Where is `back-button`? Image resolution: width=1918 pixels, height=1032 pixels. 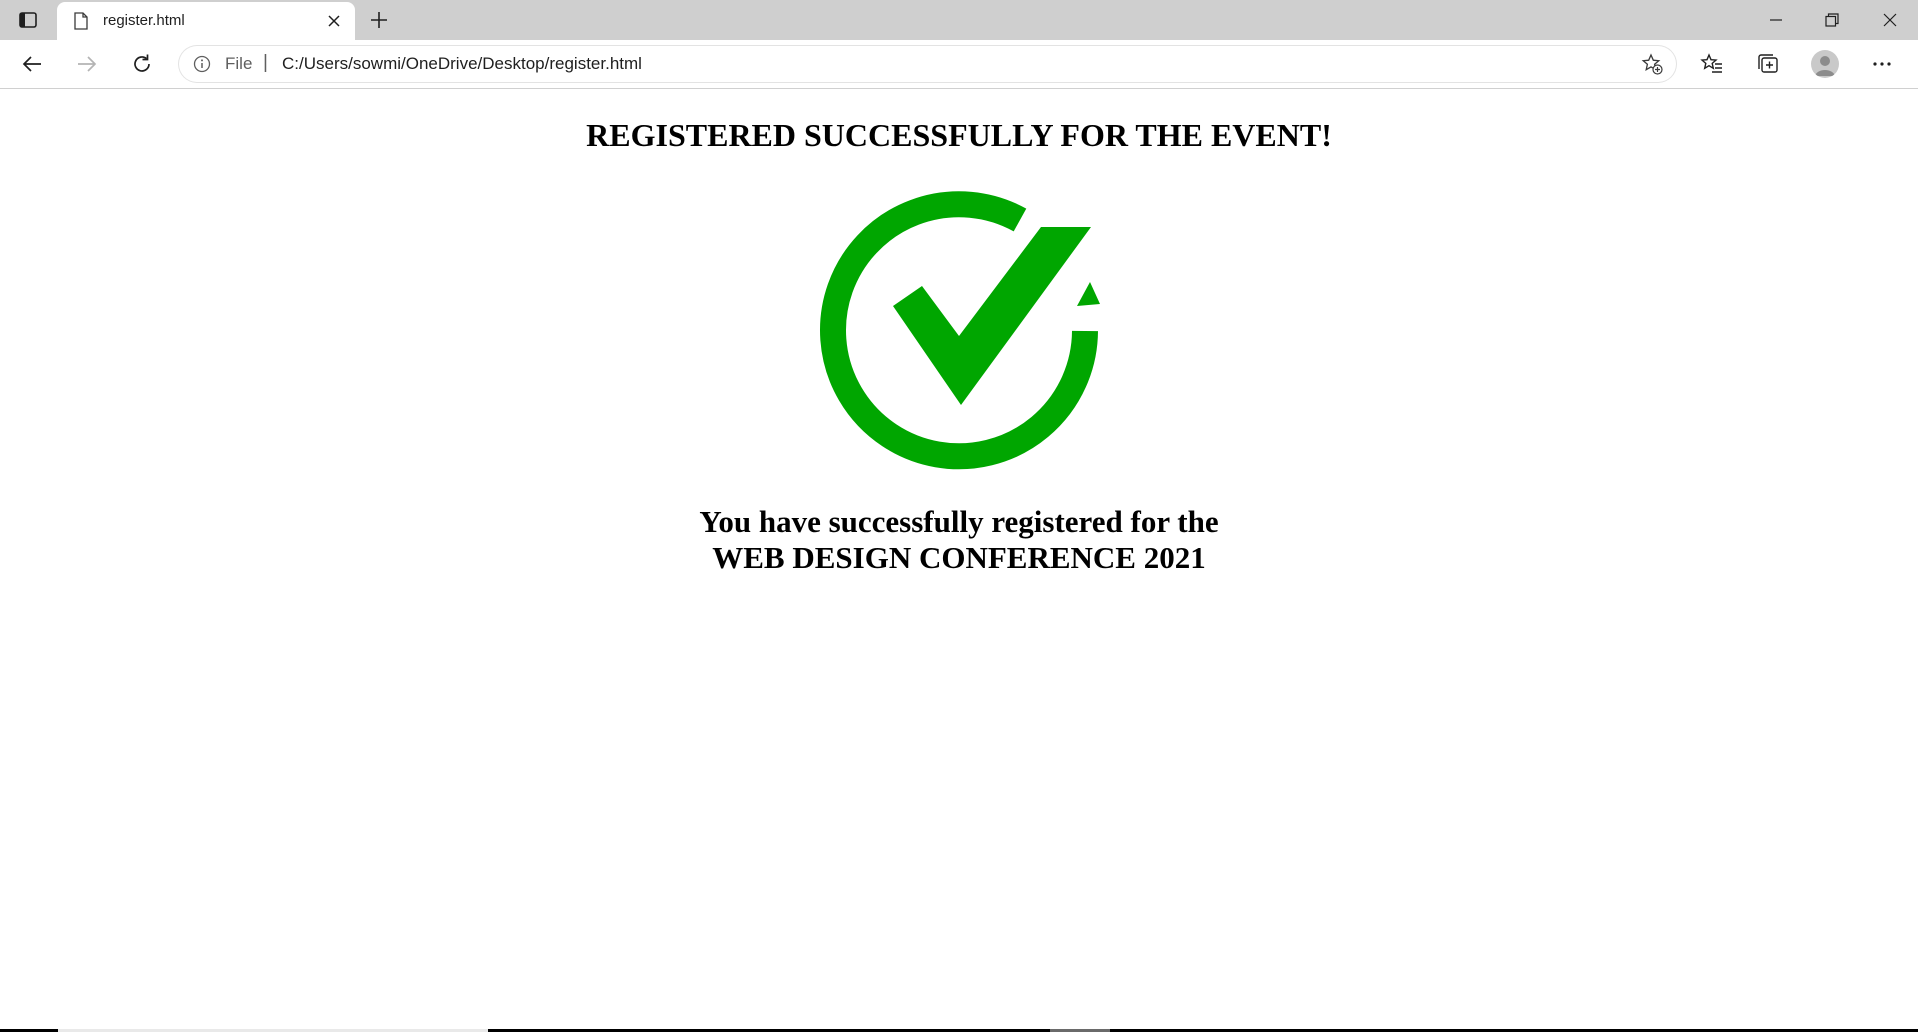 back-button is located at coordinates (32, 64).